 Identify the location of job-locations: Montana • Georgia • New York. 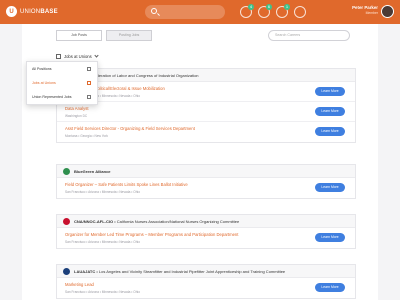
(86, 136).